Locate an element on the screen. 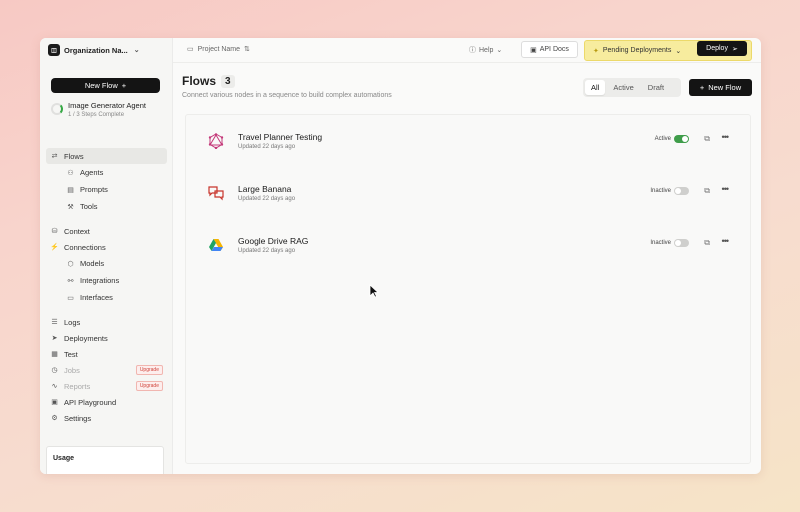 This screenshot has width=800, height=512. flow-status: Inactive is located at coordinates (660, 191).